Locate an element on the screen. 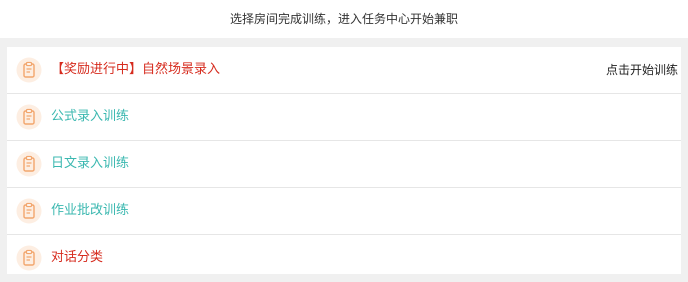 This screenshot has width=688, height=282. room-label: 作业批改训练 is located at coordinates (90, 210).